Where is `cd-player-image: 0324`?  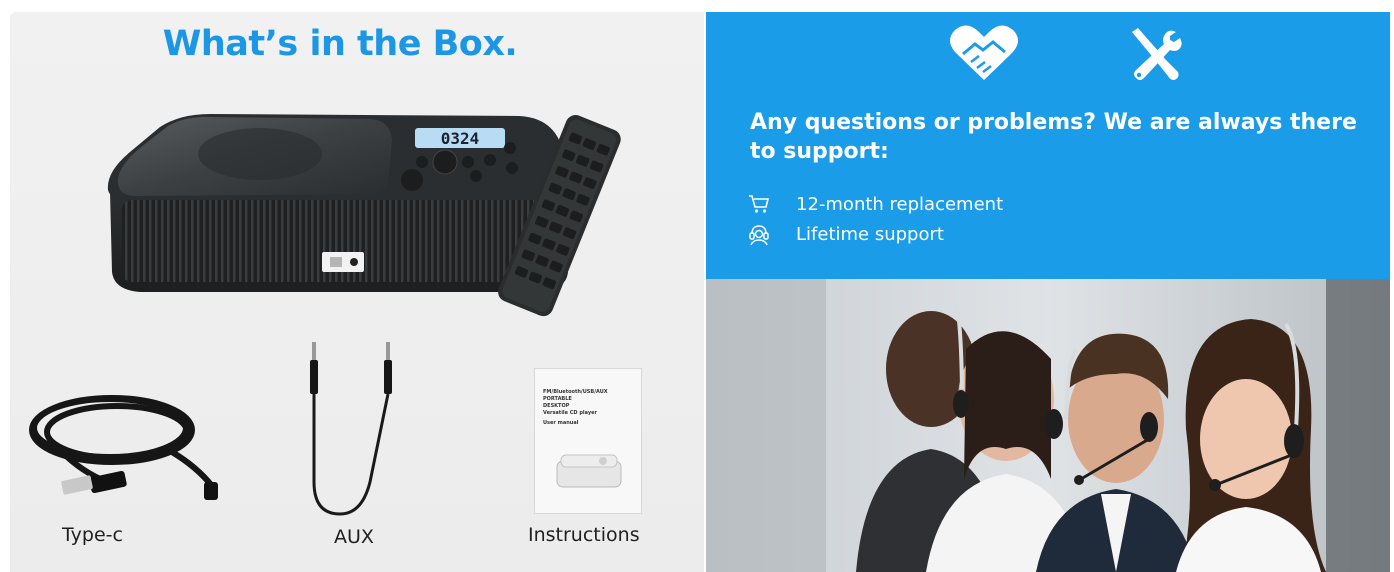
cd-player-image: 0324 is located at coordinates (364, 215).